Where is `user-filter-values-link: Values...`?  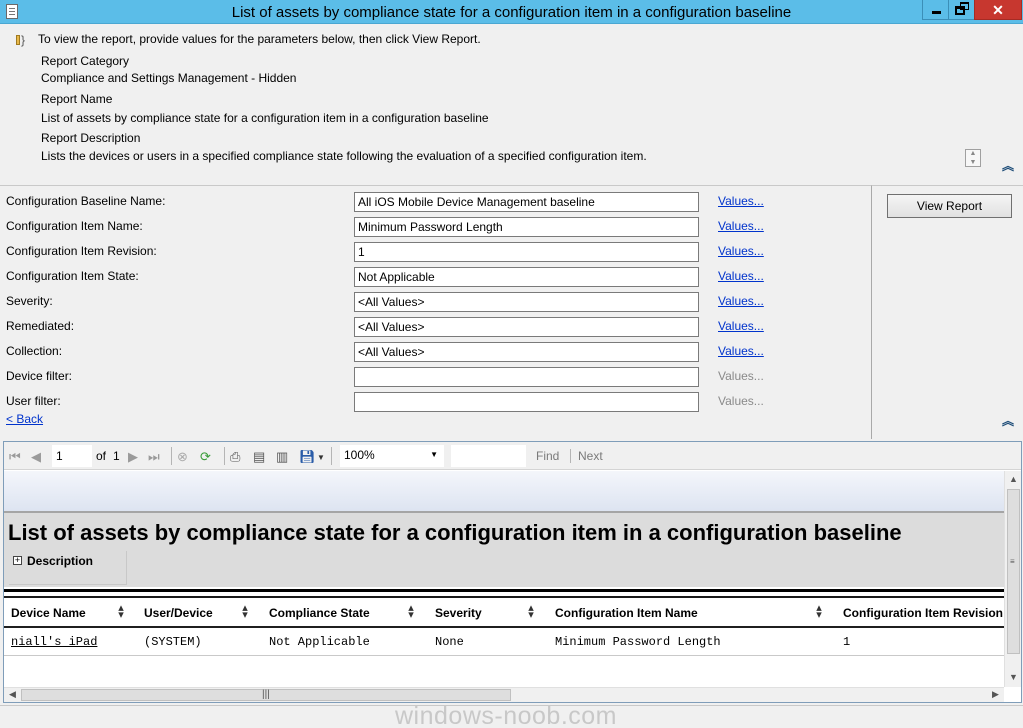
user-filter-values-link: Values... is located at coordinates (741, 401).